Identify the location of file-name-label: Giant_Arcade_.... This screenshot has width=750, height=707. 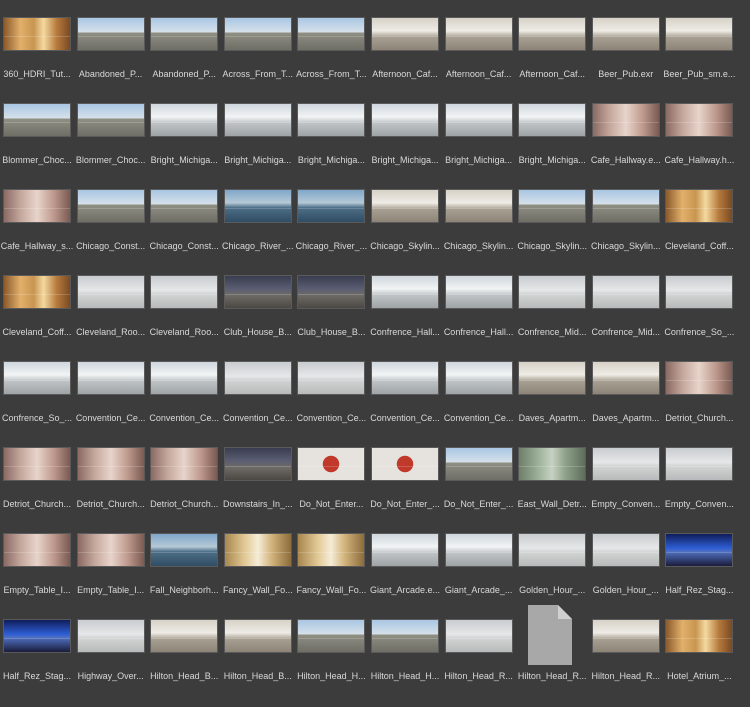
(478, 590).